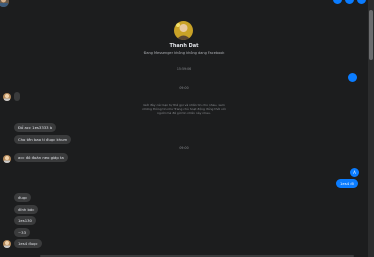 The width and height of the screenshot is (374, 257). Describe the element at coordinates (26, 209) in the screenshot. I see `message-bubble: đính bác` at that location.